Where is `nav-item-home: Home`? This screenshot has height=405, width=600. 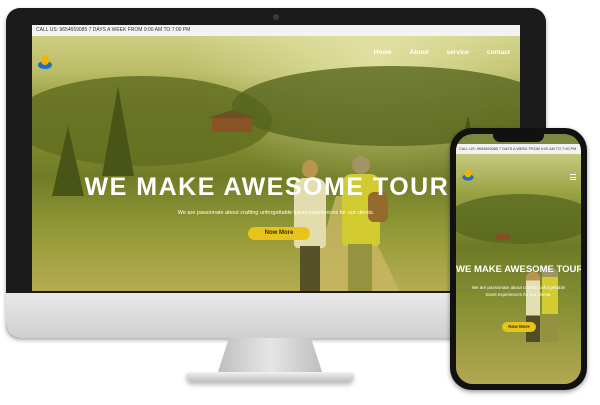 nav-item-home: Home is located at coordinates (383, 52).